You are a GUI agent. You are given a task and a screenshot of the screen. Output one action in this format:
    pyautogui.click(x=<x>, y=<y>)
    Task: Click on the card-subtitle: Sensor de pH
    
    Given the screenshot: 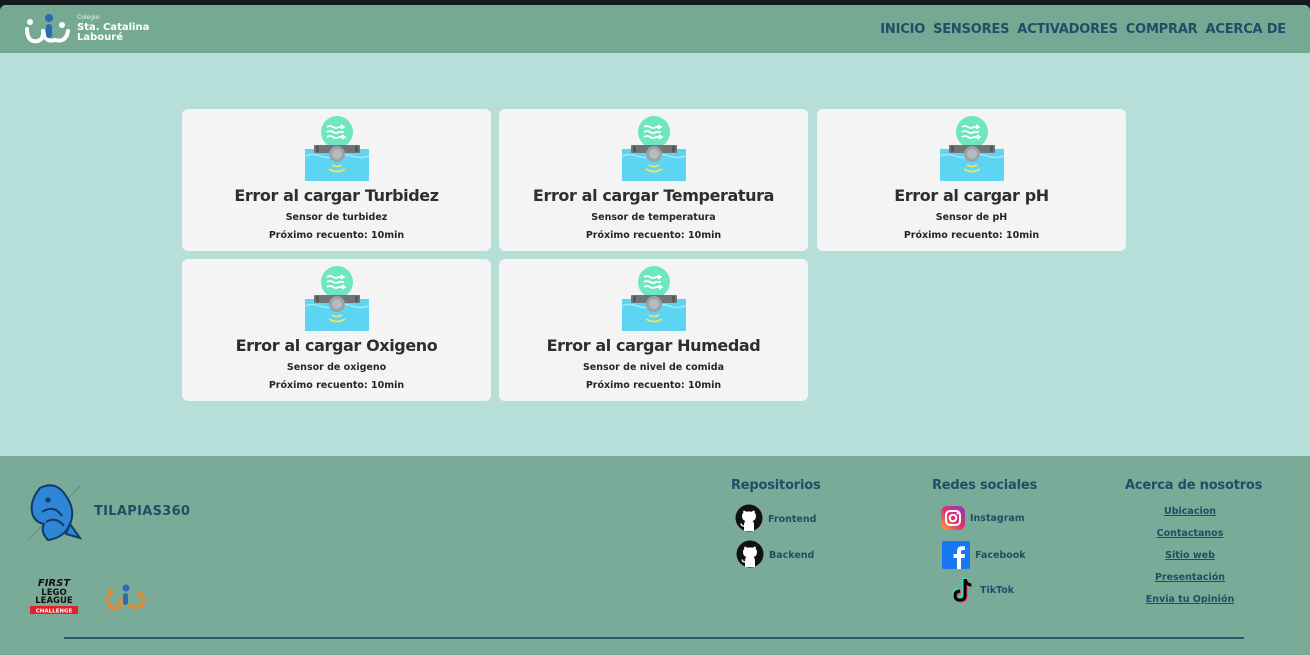 What is the action you would take?
    pyautogui.click(x=971, y=217)
    